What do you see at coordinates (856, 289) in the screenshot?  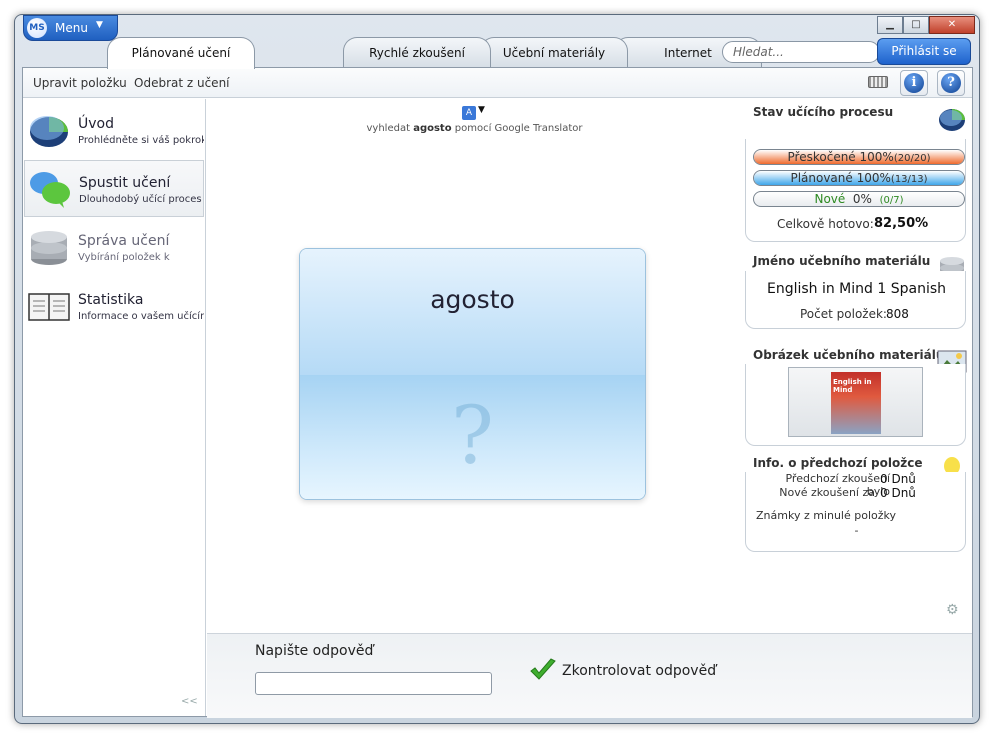 I see `material-name: English in Mind 1 Spanish` at bounding box center [856, 289].